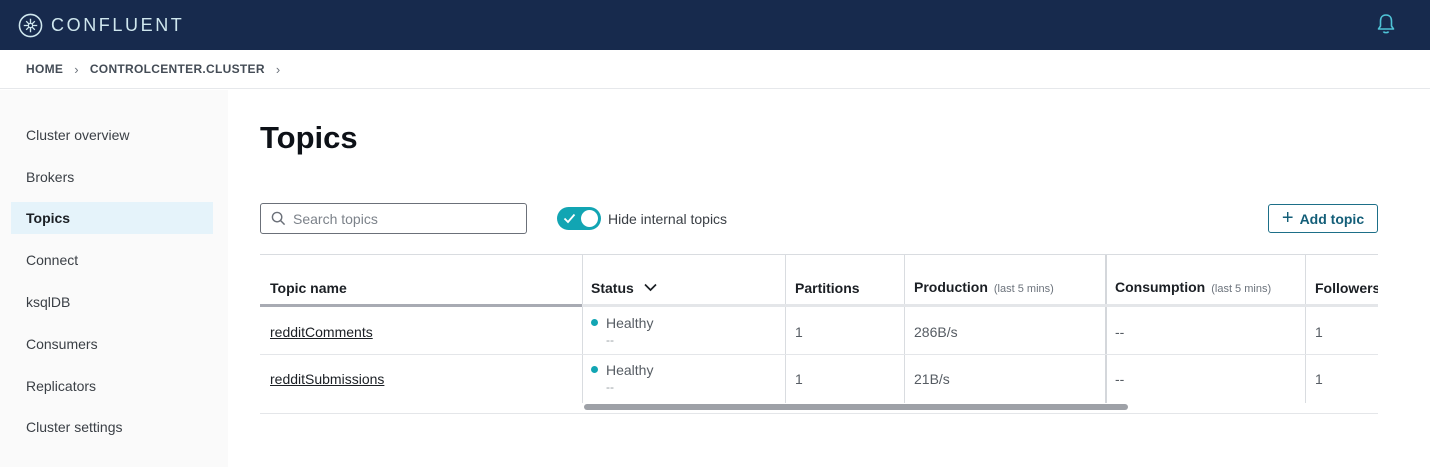  Describe the element at coordinates (819, 354) in the screenshot. I see `row-separator` at that location.